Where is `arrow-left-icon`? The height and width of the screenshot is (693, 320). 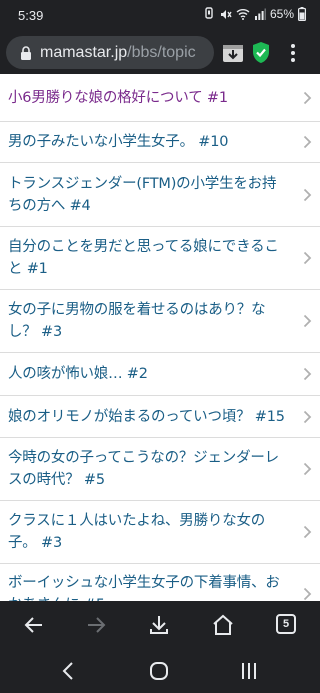
arrow-left-icon is located at coordinates (34, 625).